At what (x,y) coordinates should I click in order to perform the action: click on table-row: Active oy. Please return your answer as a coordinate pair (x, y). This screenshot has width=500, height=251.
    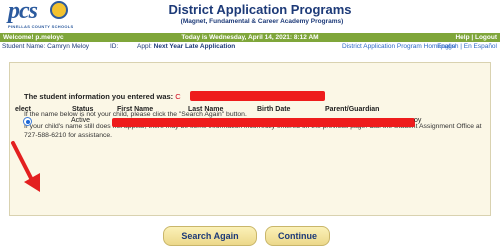
    Looking at the image, I should click on (247, 122).